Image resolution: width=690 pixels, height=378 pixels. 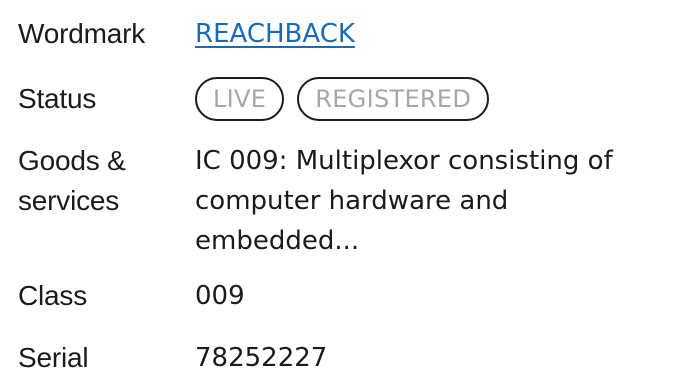 I want to click on goods-services-label-line-2: services, so click(x=69, y=200).